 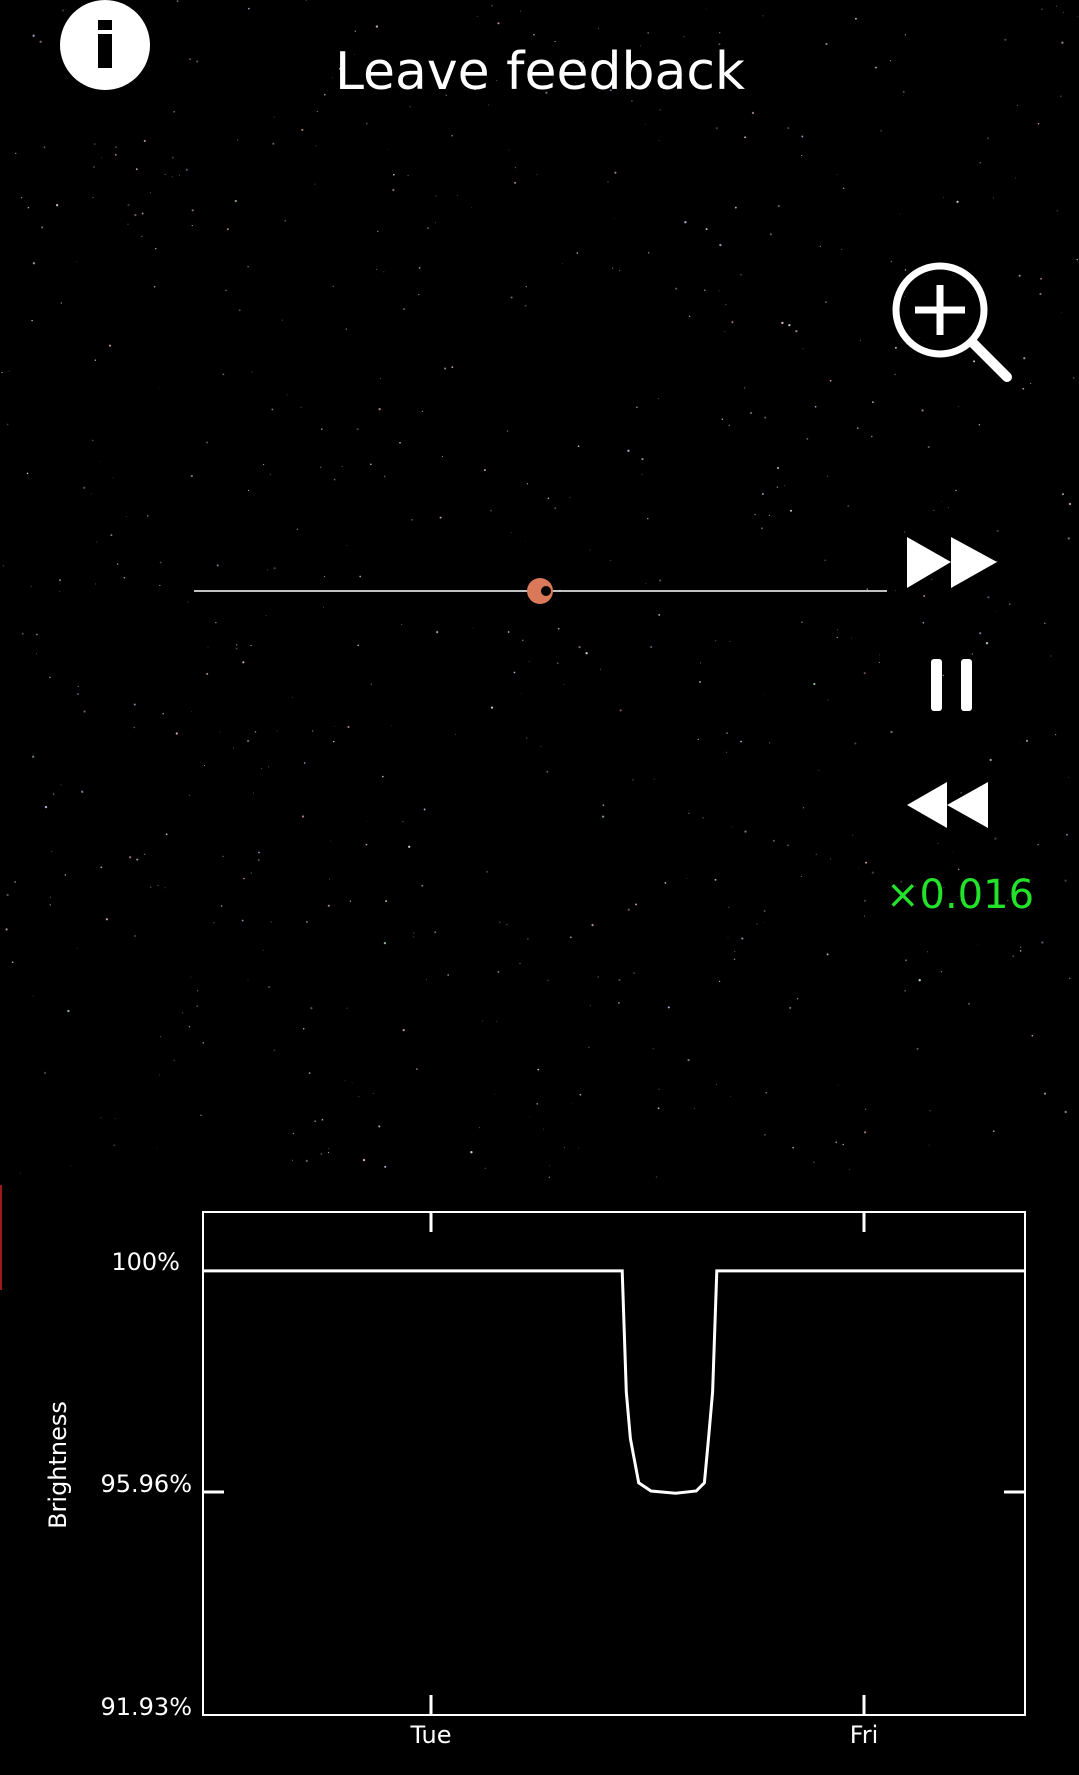 What do you see at coordinates (614, 1382) in the screenshot?
I see `brightness-curve` at bounding box center [614, 1382].